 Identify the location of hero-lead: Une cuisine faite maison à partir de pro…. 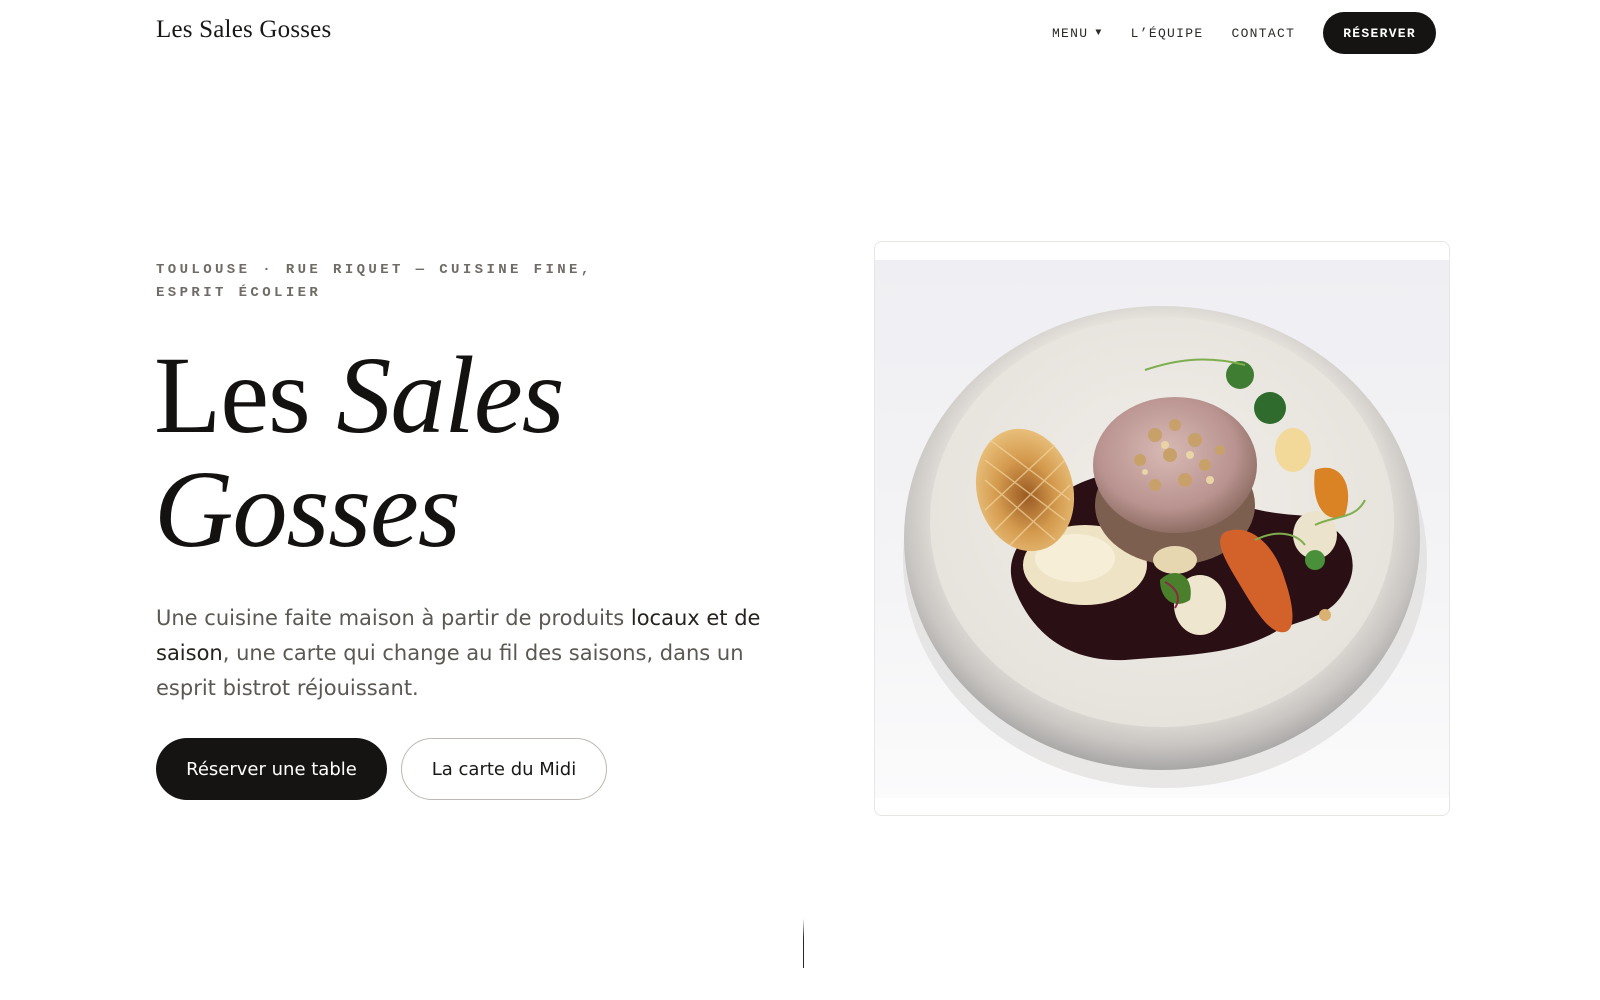
(466, 653).